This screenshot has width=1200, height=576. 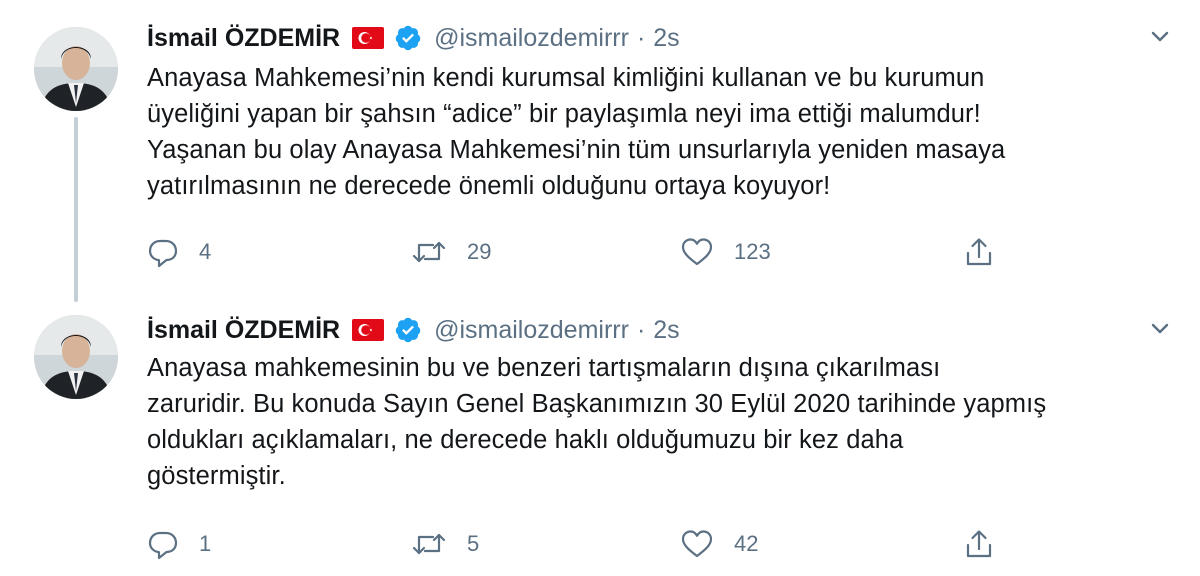 I want to click on tweet-actions: 1 5 42, so click(x=597, y=544).